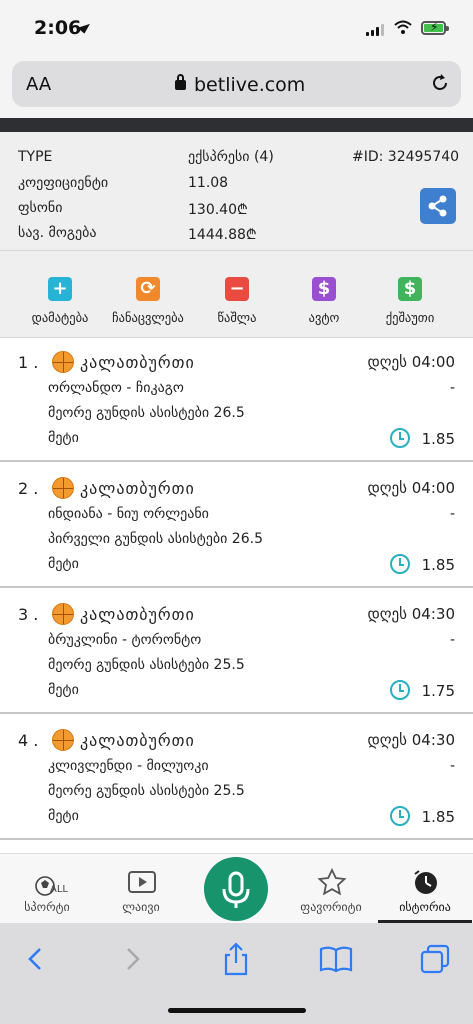 The height and width of the screenshot is (1024, 473). Describe the element at coordinates (35, 157) in the screenshot. I see `type-label: TYPE` at that location.